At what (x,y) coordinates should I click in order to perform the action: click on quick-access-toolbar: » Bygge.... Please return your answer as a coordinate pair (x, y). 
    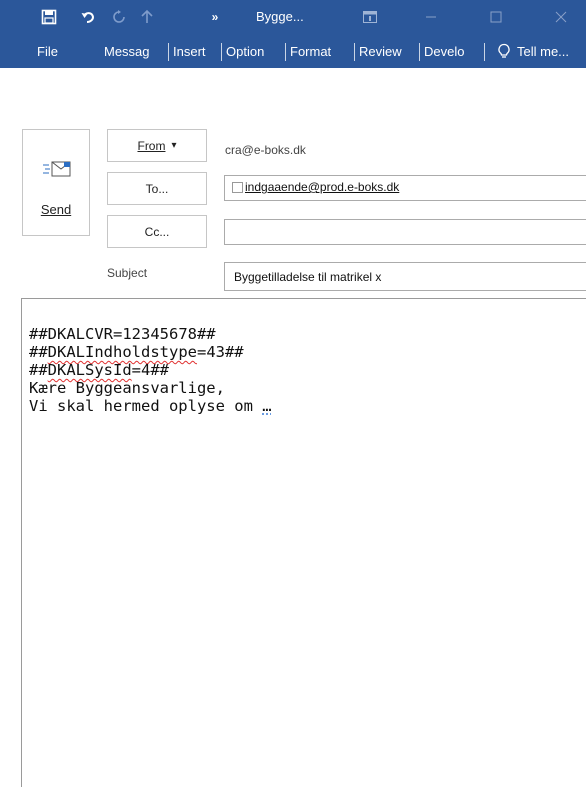
    Looking at the image, I should click on (293, 17).